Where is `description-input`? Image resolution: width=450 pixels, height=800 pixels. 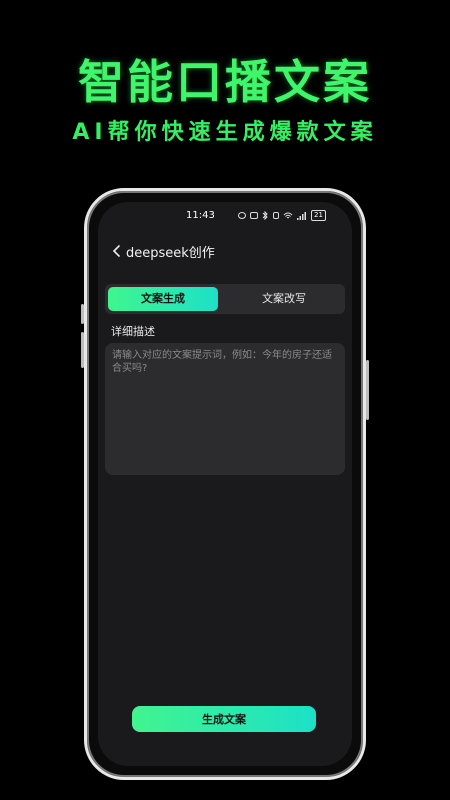 description-input is located at coordinates (225, 409).